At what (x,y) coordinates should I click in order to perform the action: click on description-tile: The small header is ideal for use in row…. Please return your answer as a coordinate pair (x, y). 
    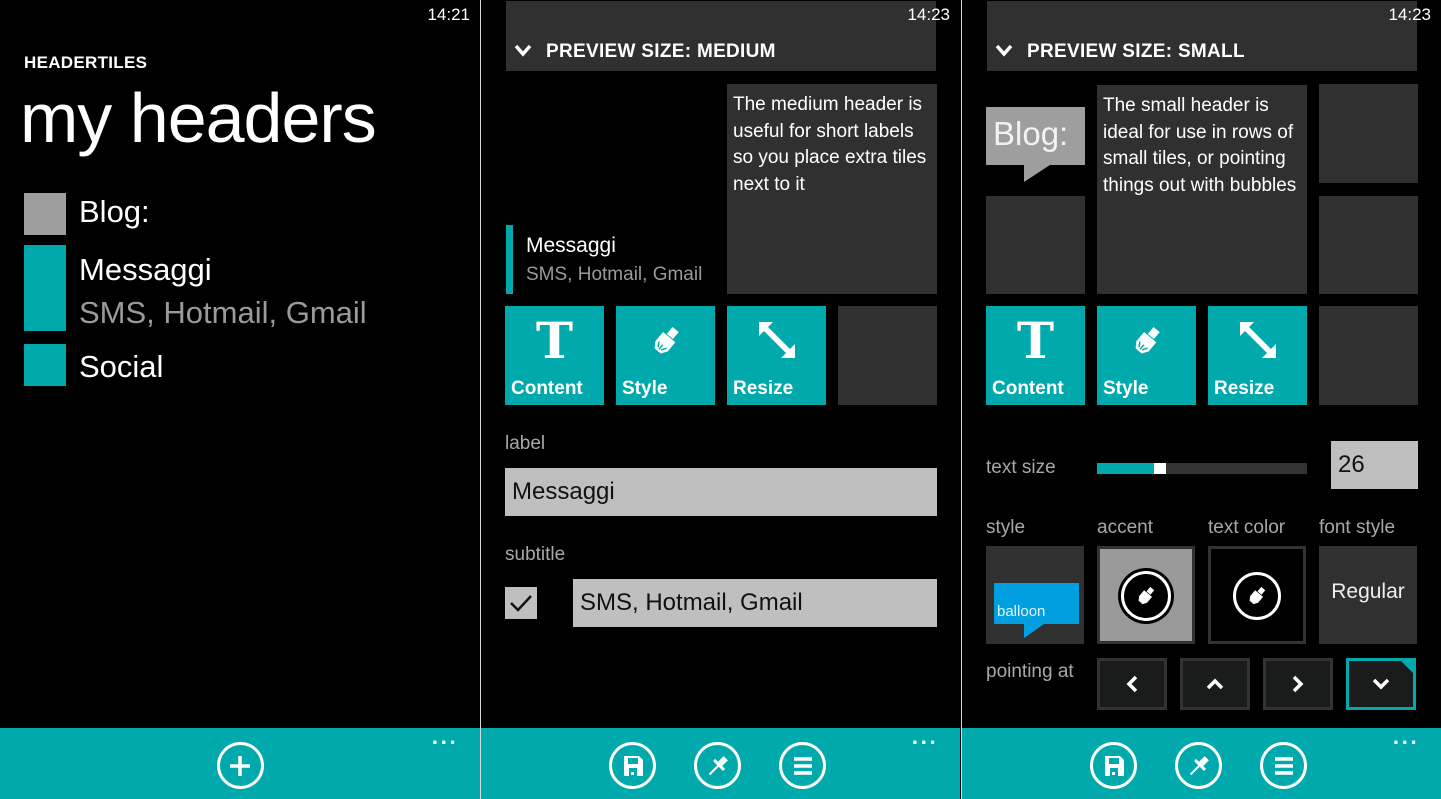
    Looking at the image, I should click on (1202, 189).